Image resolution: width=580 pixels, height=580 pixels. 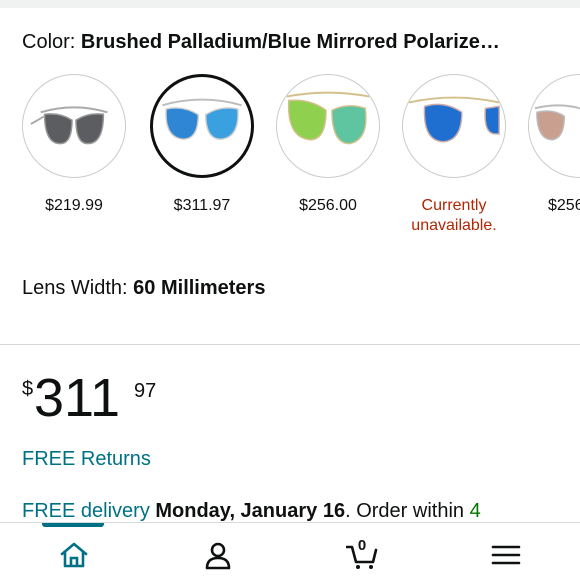 I want to click on top-strip, so click(x=290, y=4).